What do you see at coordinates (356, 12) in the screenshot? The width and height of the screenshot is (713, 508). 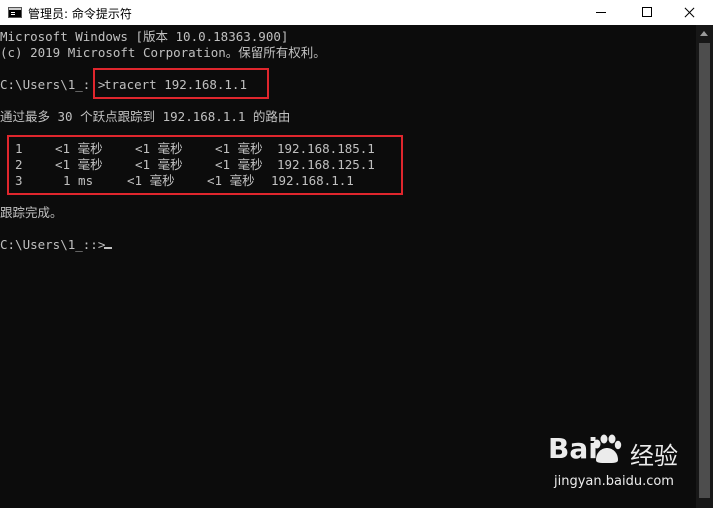 I see `title-bar: 管理员: 命令提示符` at bounding box center [356, 12].